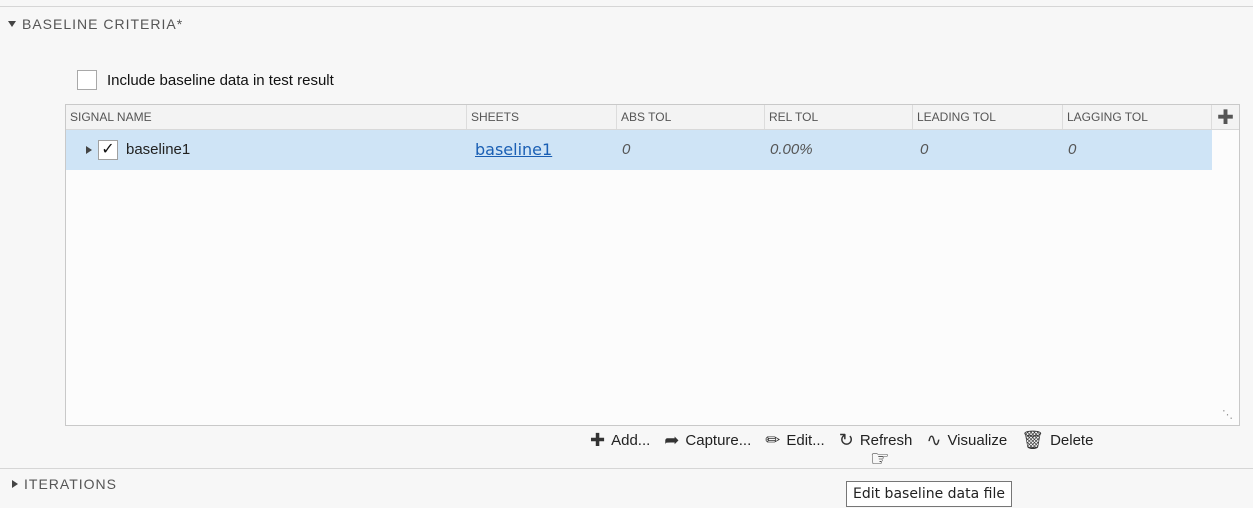 This screenshot has width=1253, height=508. Describe the element at coordinates (108, 150) in the screenshot. I see `row-checkbox: ✓` at that location.